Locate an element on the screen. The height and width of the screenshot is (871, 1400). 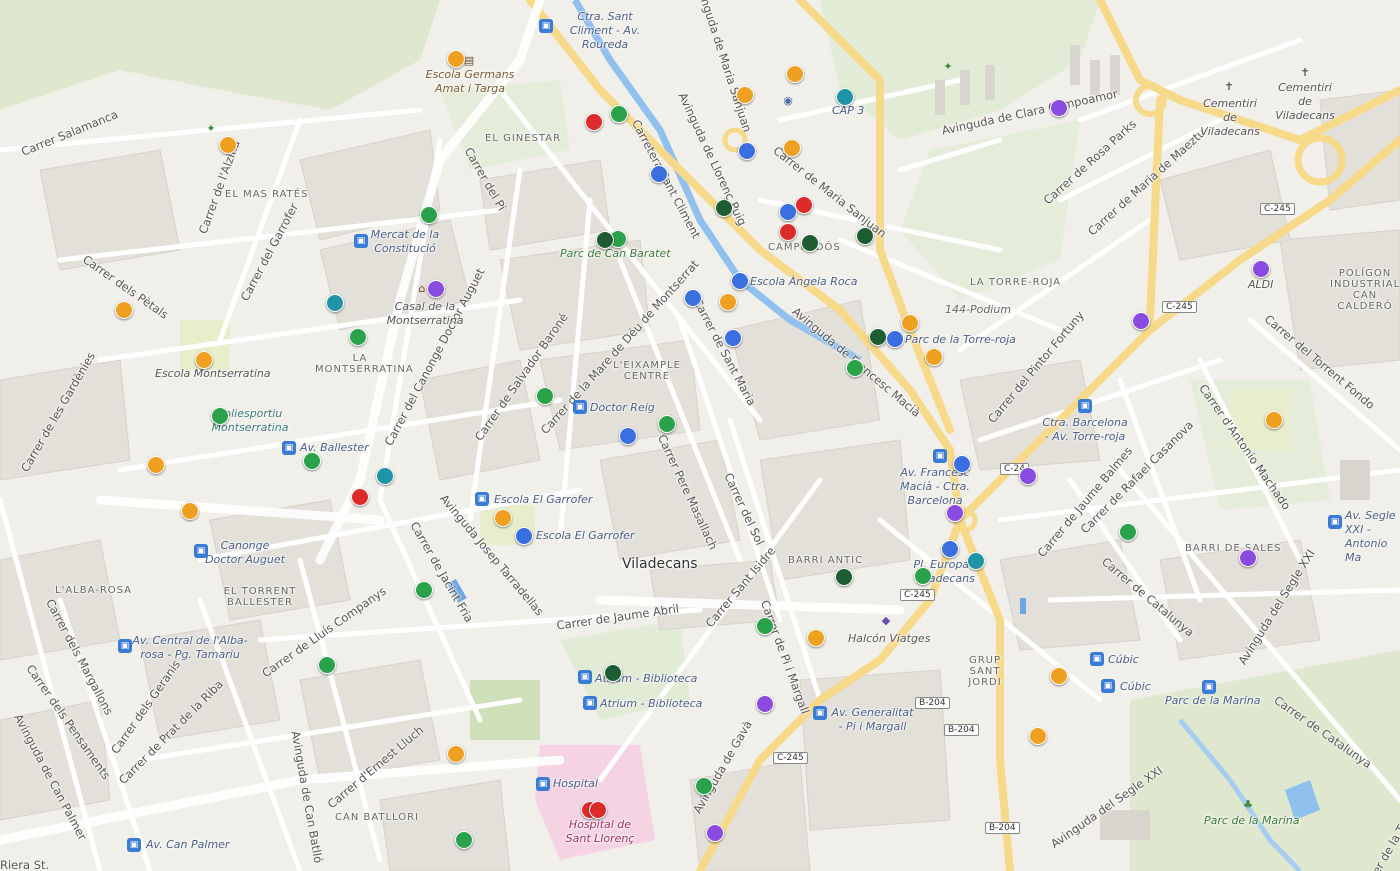
park-icon: ♣ is located at coordinates (1248, 804).